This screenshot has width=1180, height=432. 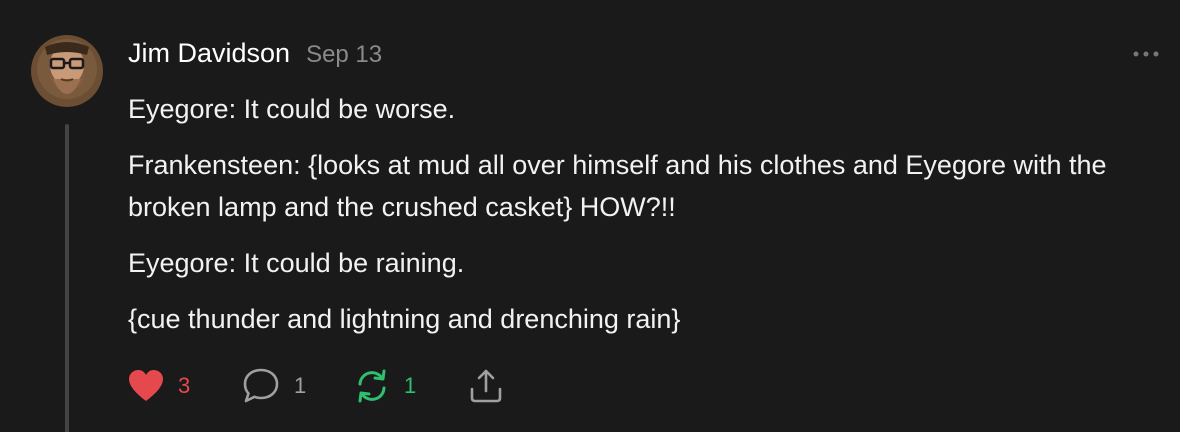 What do you see at coordinates (300, 385) in the screenshot?
I see `reply-count: 1` at bounding box center [300, 385].